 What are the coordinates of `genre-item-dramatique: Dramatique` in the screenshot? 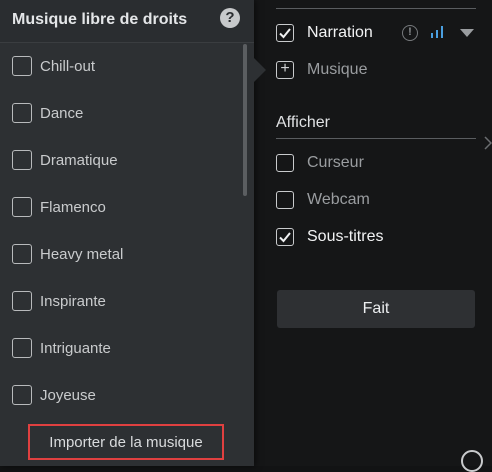 It's located at (65, 160).